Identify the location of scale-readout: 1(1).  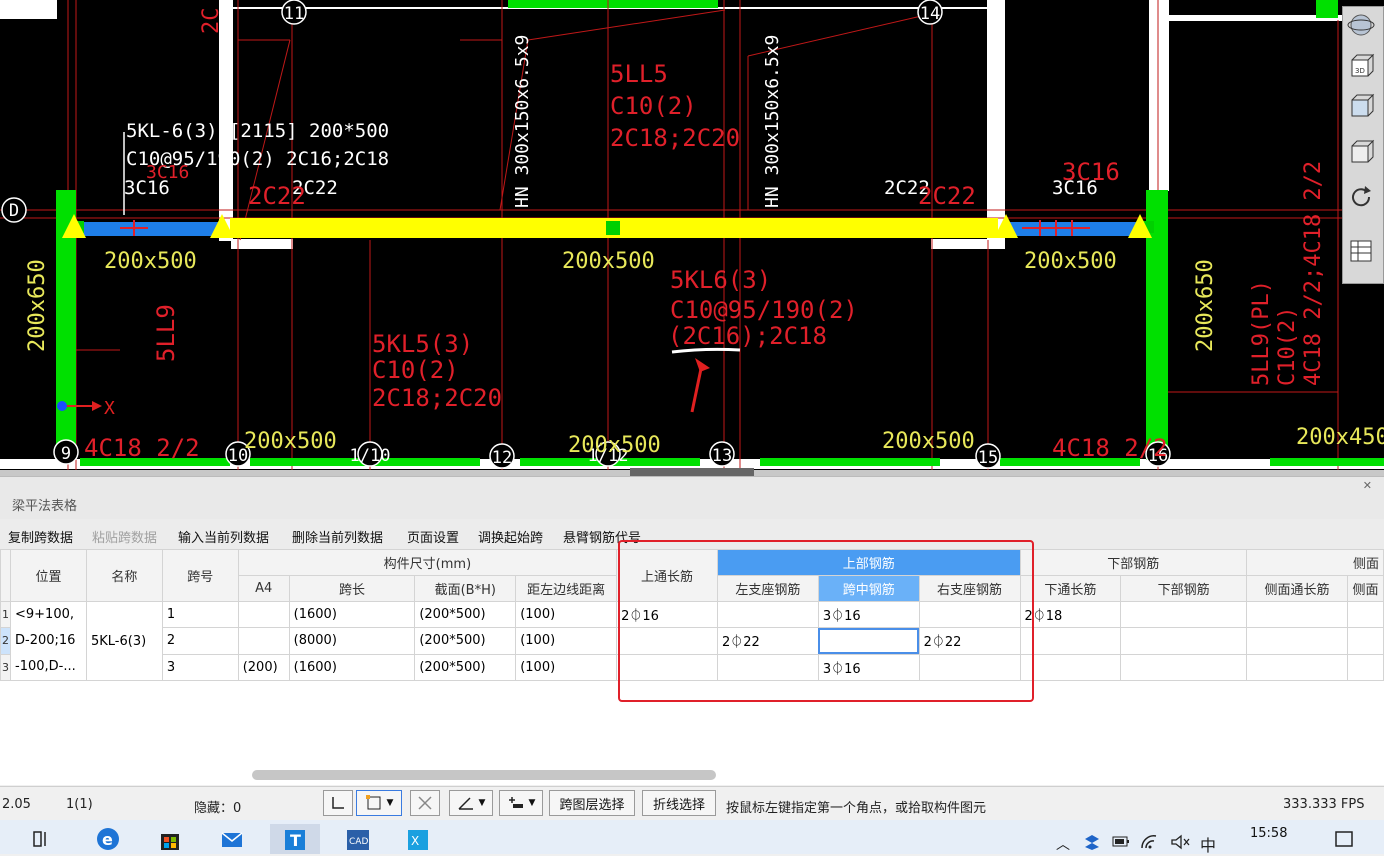
(79, 804).